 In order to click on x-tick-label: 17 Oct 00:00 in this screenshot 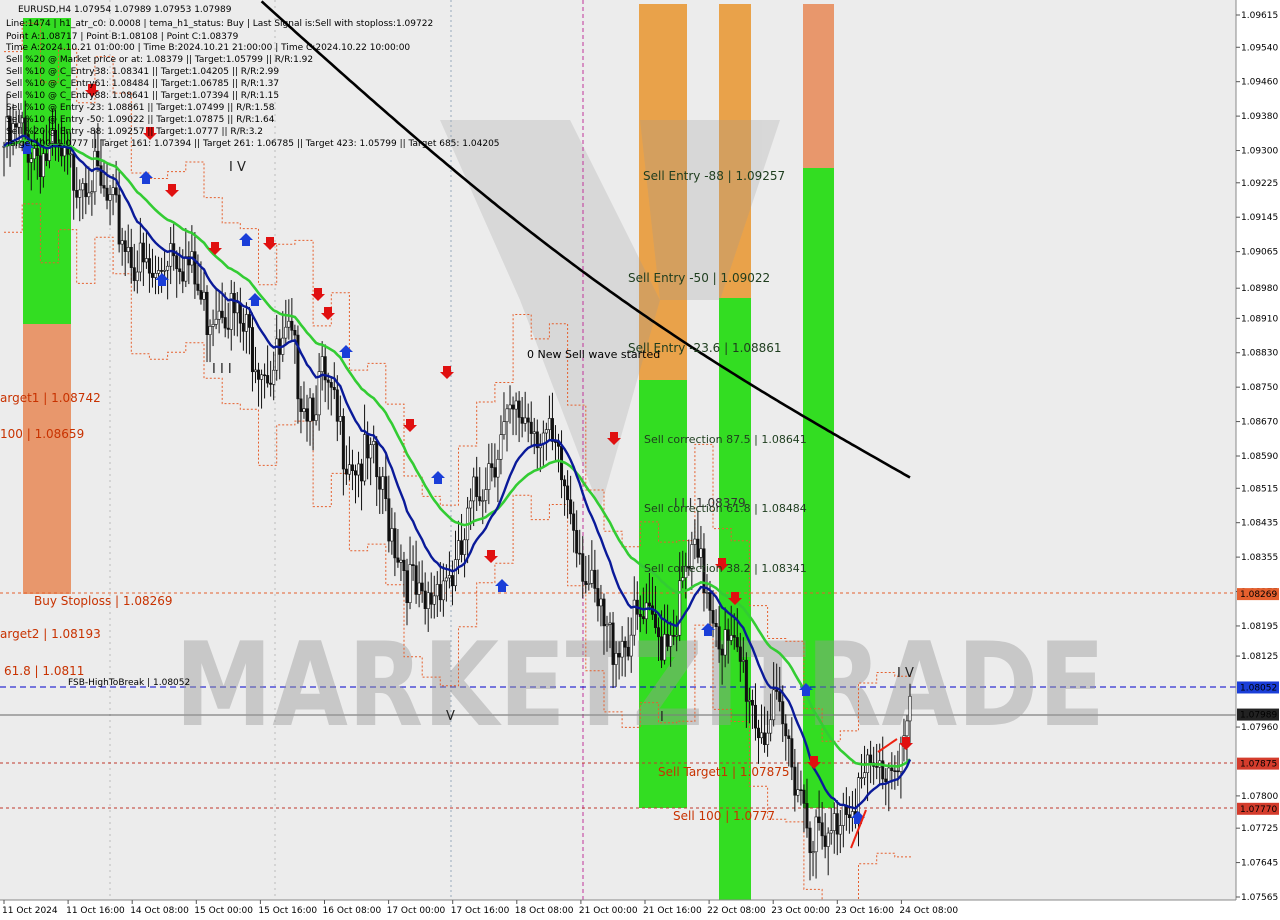, I will do `click(416, 911)`.